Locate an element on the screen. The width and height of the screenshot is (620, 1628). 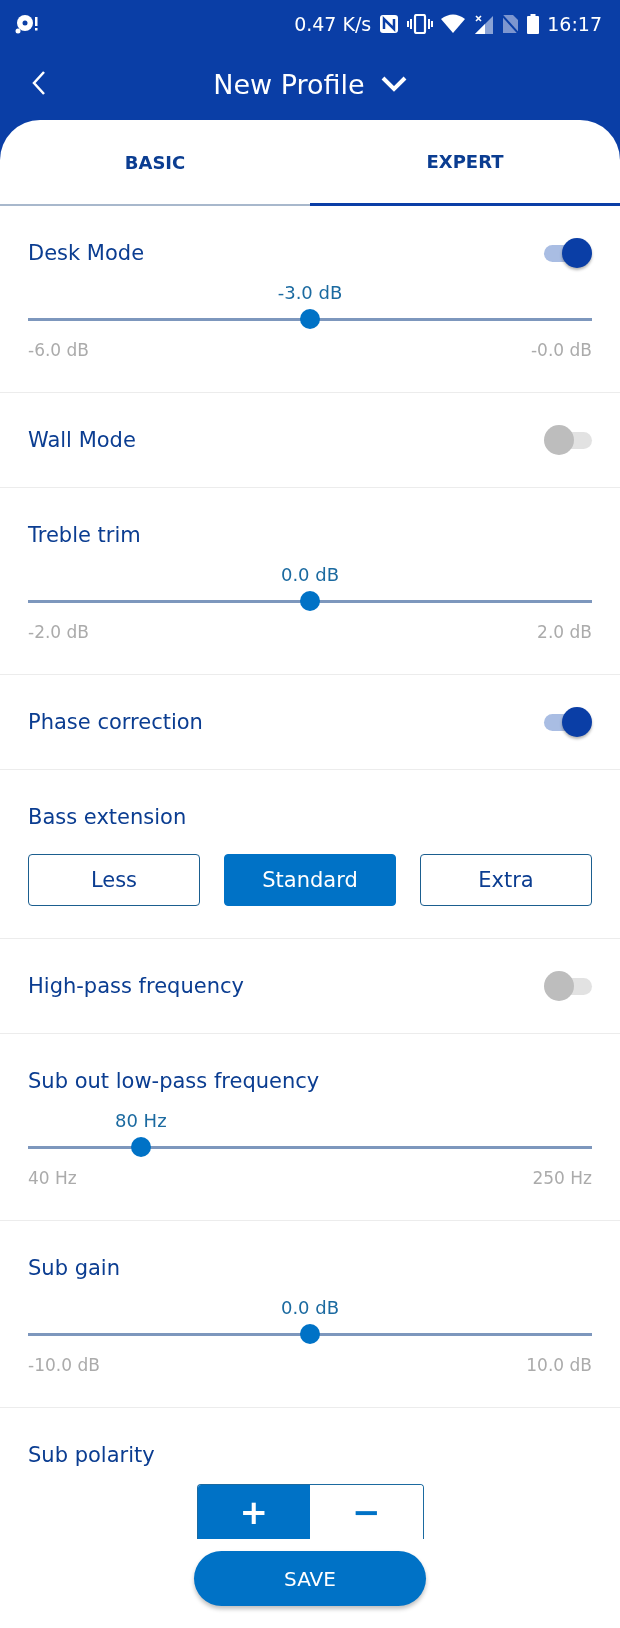
polarity-button: + is located at coordinates (253, 1512).